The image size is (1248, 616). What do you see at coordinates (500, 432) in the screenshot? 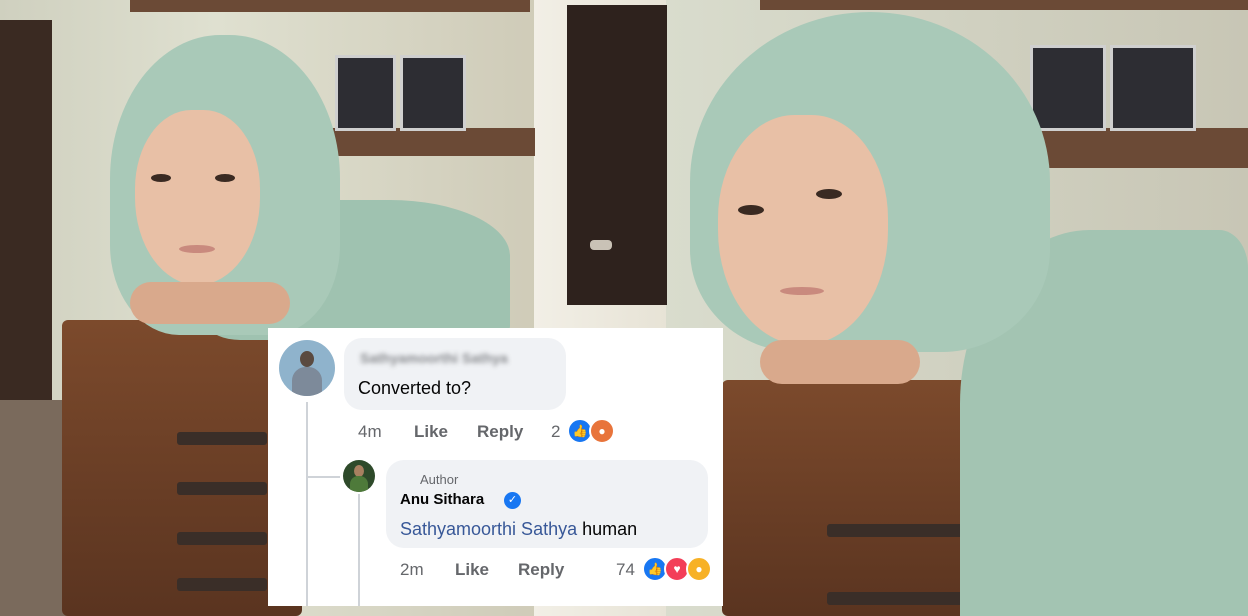
I see `comment-reply-button: Reply` at bounding box center [500, 432].